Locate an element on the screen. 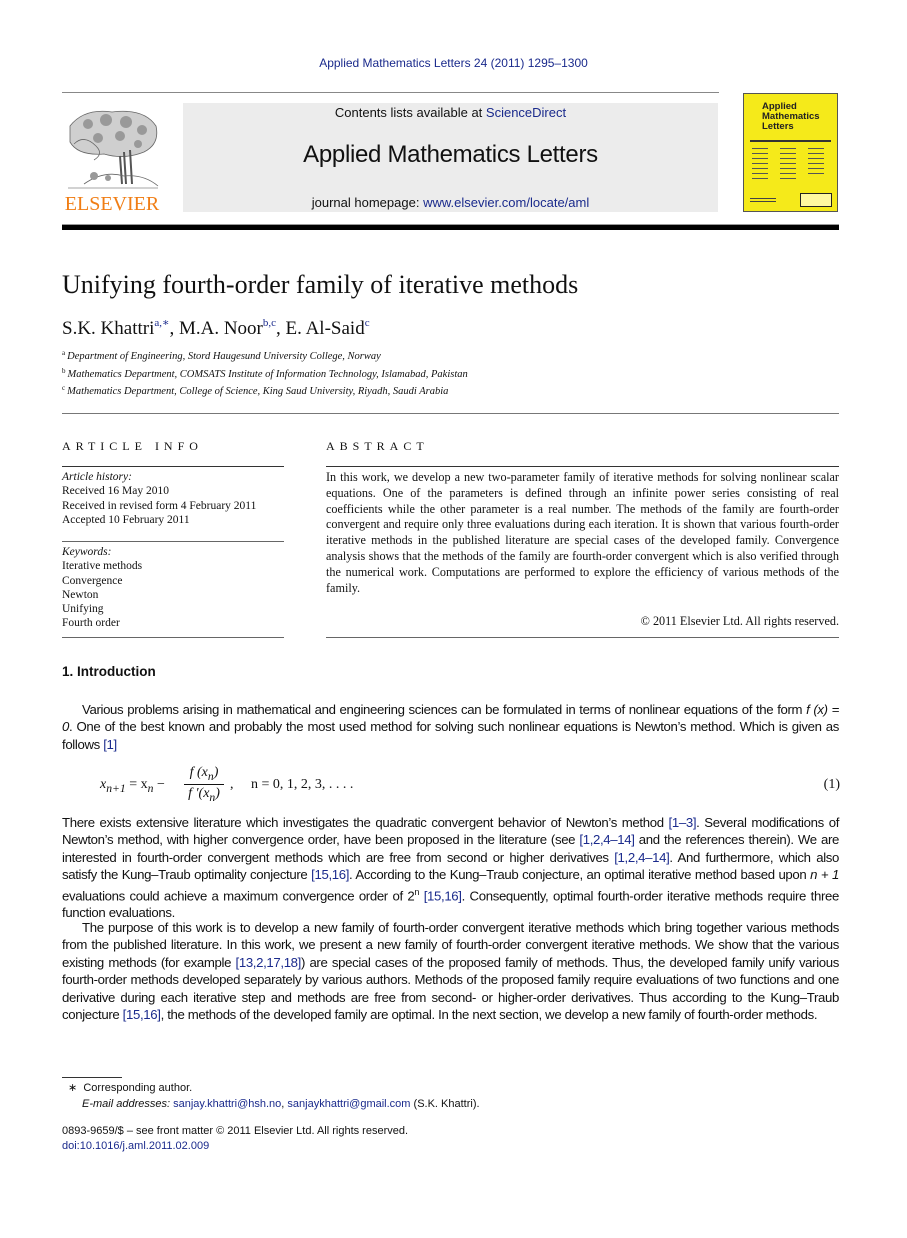 The height and width of the screenshot is (1238, 907). elsevier-logo: ELSEVIER is located at coordinates (112, 157).